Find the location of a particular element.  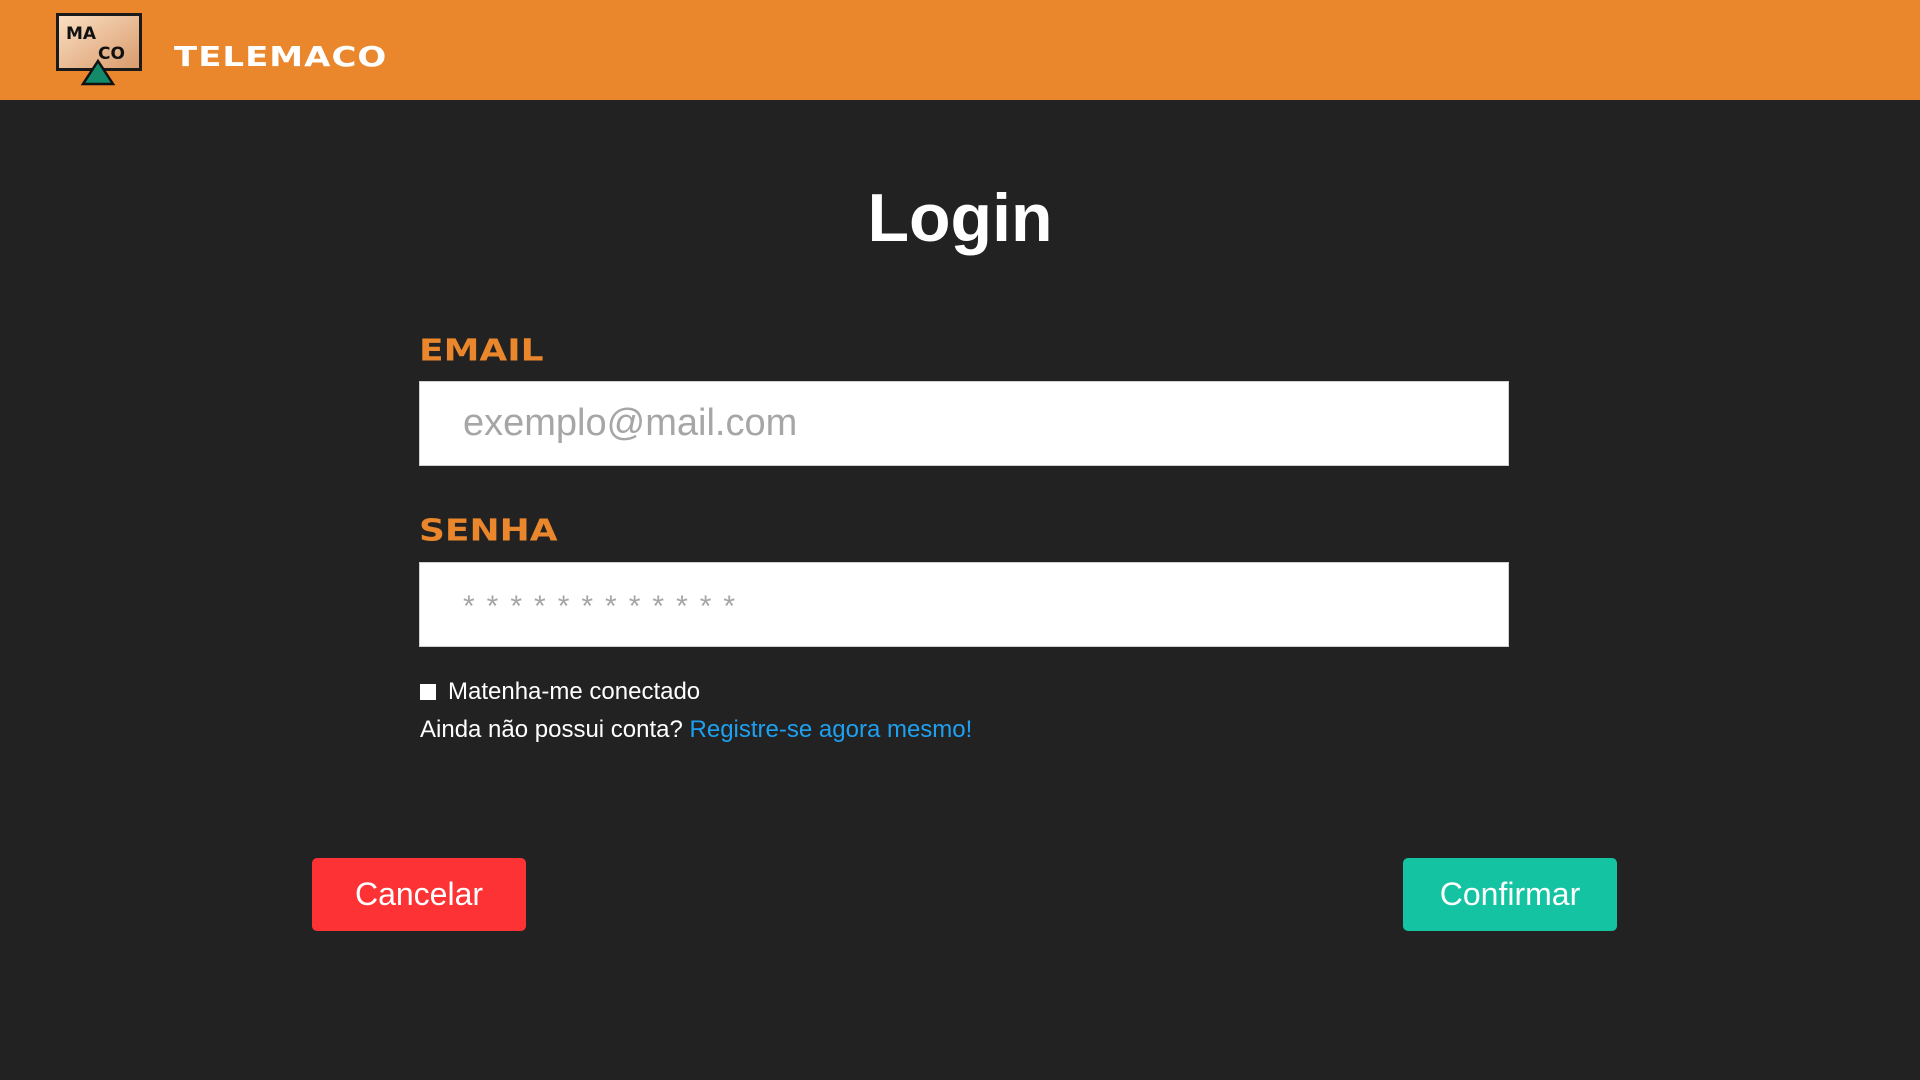

register-prompt: Ainda não possui conta? is located at coordinates (555, 729).